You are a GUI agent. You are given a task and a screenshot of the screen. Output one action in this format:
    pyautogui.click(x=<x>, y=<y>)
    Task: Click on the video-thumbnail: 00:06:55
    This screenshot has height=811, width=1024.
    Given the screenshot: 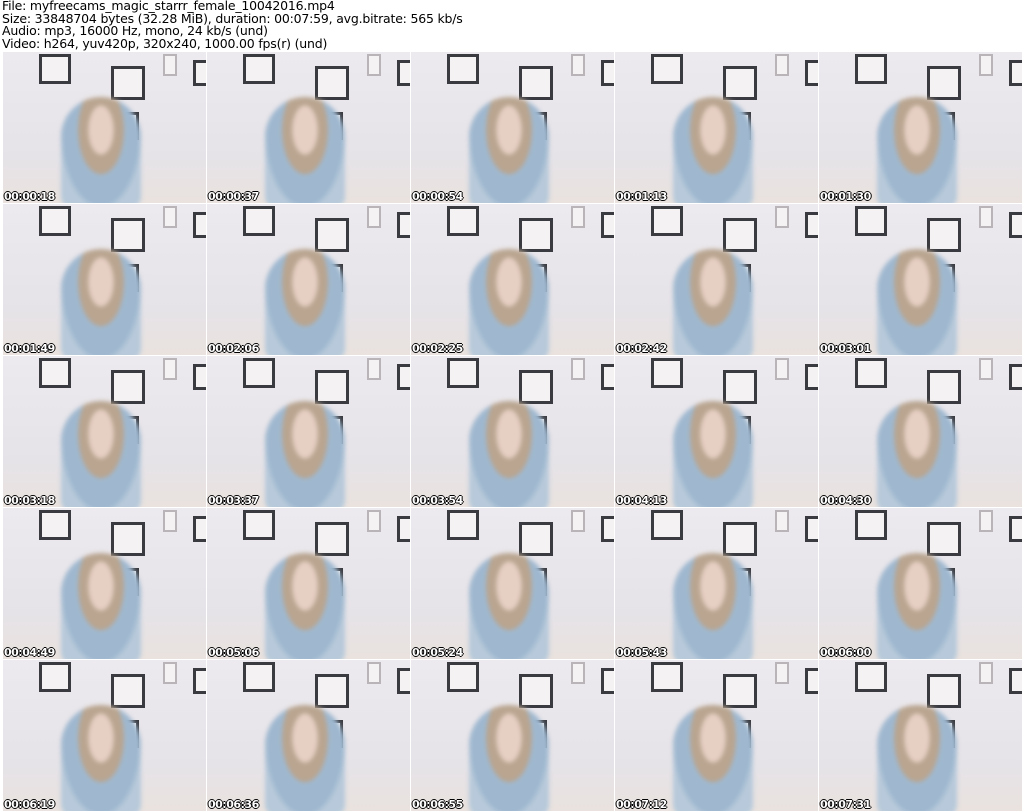 What is the action you would take?
    pyautogui.click(x=512, y=735)
    